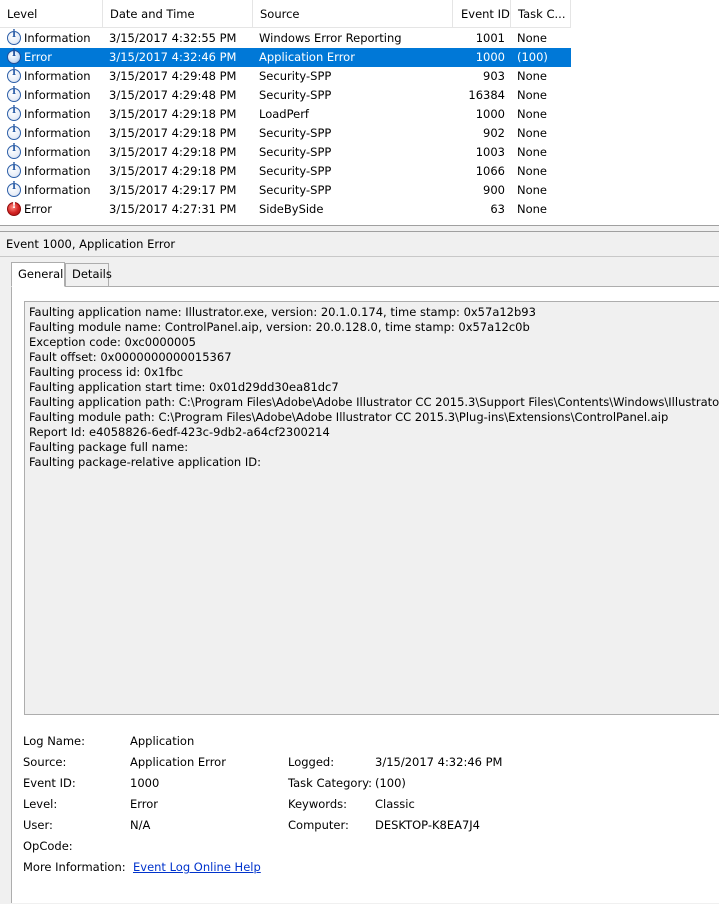 This screenshot has width=719, height=904. Describe the element at coordinates (439, 762) in the screenshot. I see `logged-value: 3/15/2017 4:32:46 PM` at that location.